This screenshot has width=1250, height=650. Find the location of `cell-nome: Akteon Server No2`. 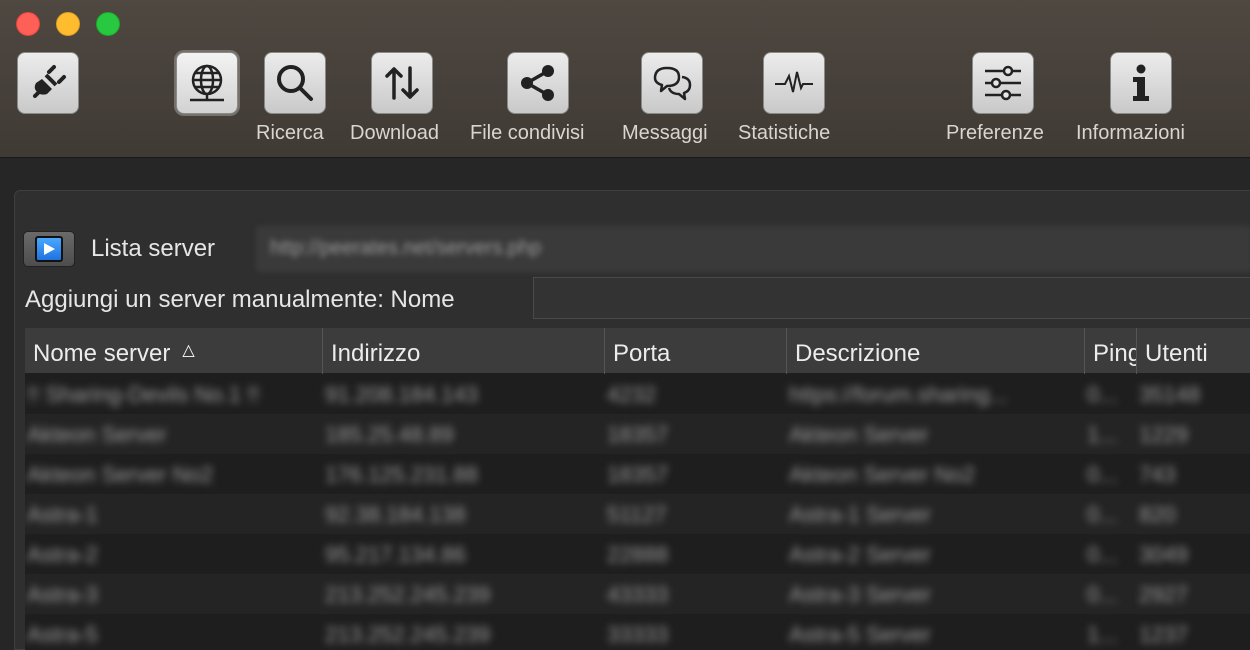

cell-nome: Akteon Server No2 is located at coordinates (120, 474).